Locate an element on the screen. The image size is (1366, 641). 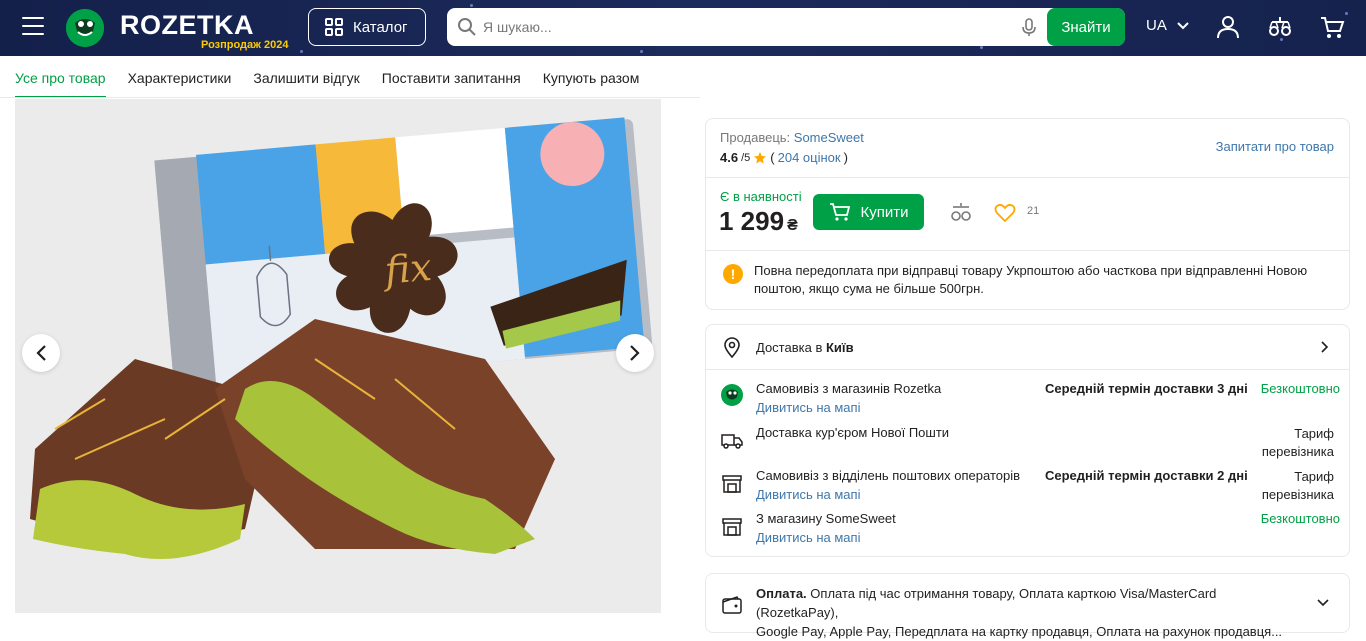
search-button: Знайти is located at coordinates (1086, 27).